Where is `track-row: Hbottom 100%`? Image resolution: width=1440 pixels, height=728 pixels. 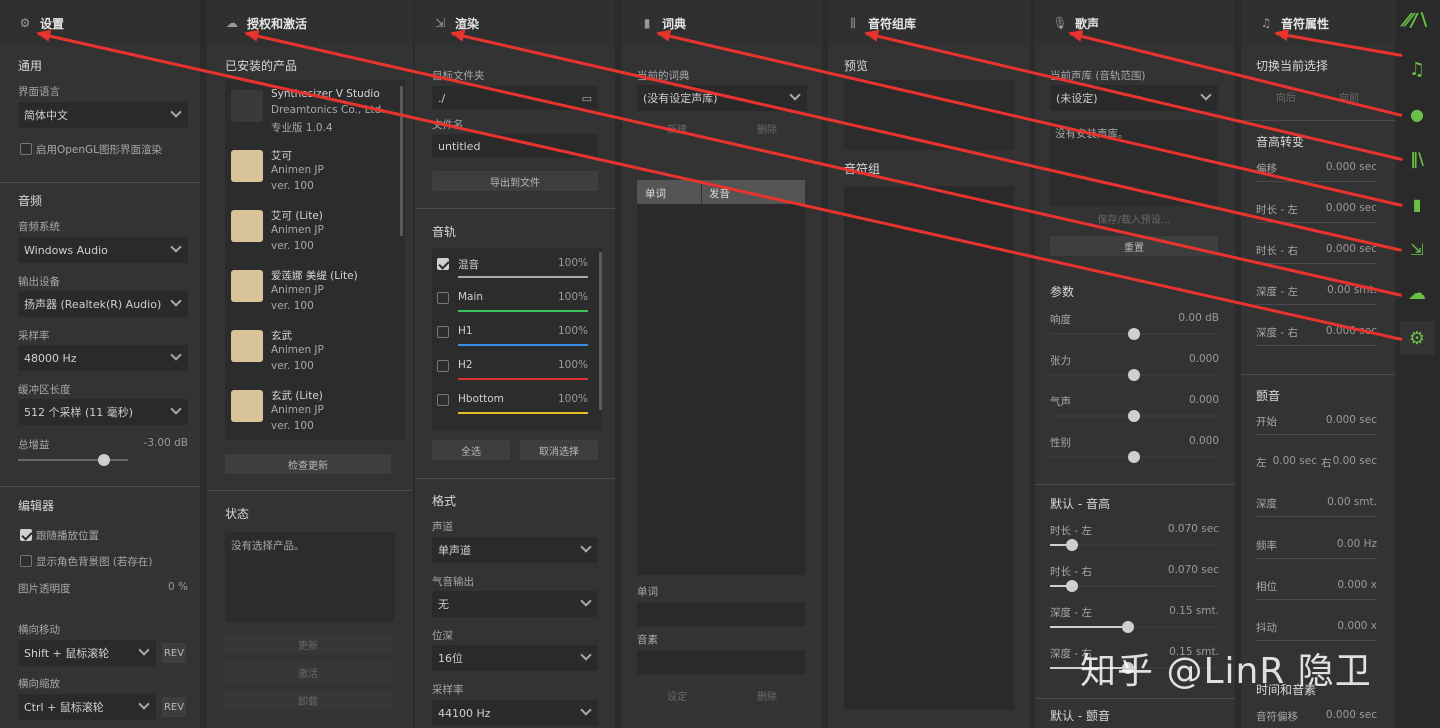 track-row: Hbottom 100% is located at coordinates (514, 405).